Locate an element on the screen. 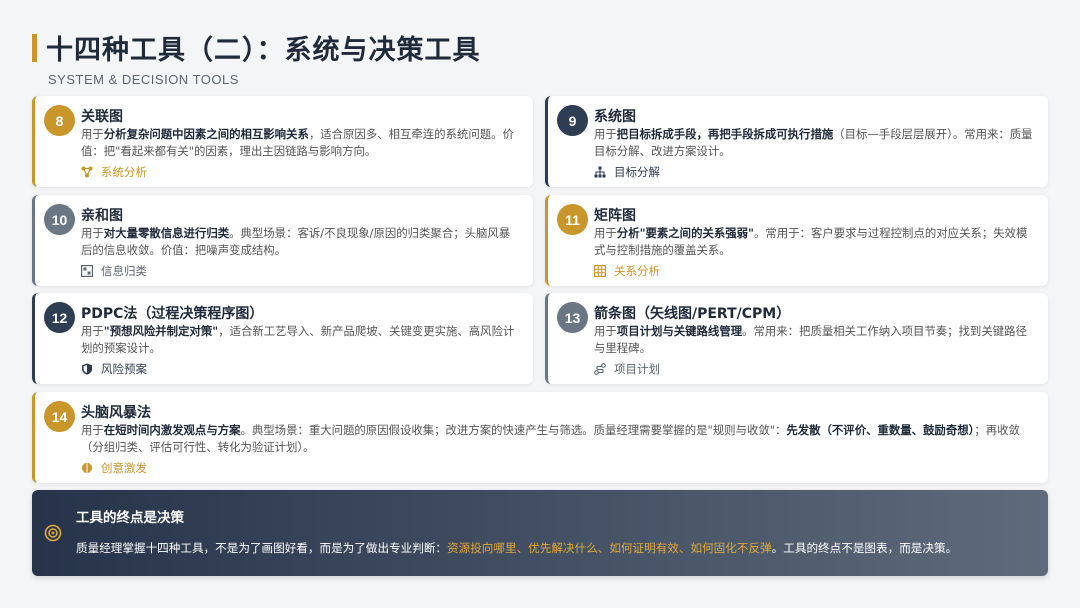 The width and height of the screenshot is (1080, 608). target-icon is located at coordinates (53, 533).